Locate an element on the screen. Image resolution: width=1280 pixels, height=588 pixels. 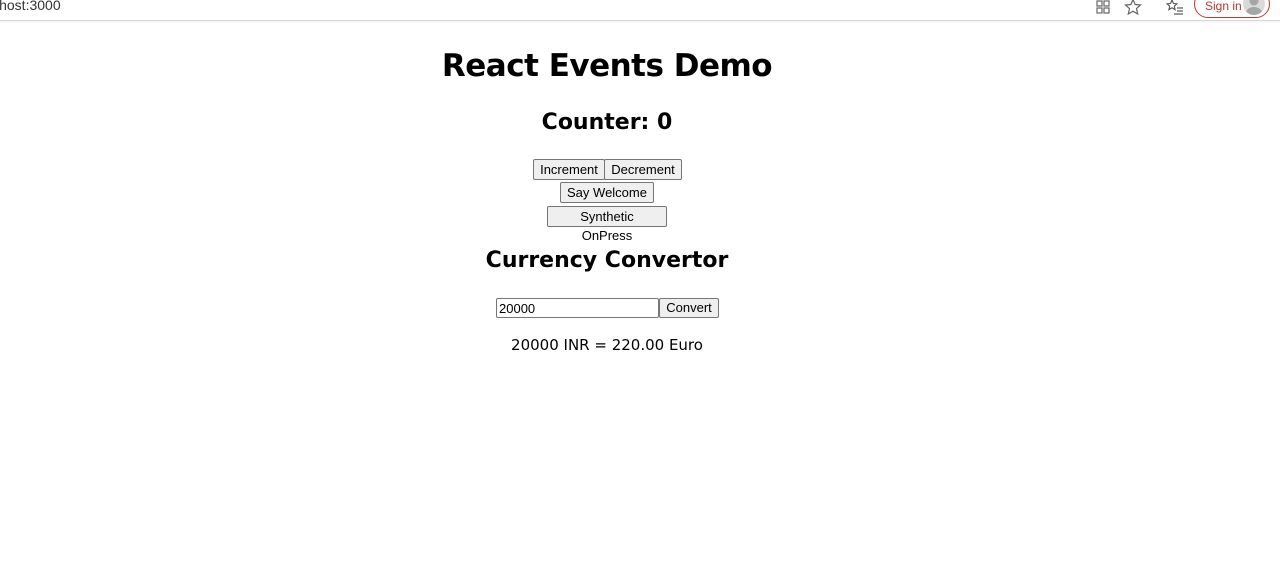
favorite-star-icon is located at coordinates (1133, 8).